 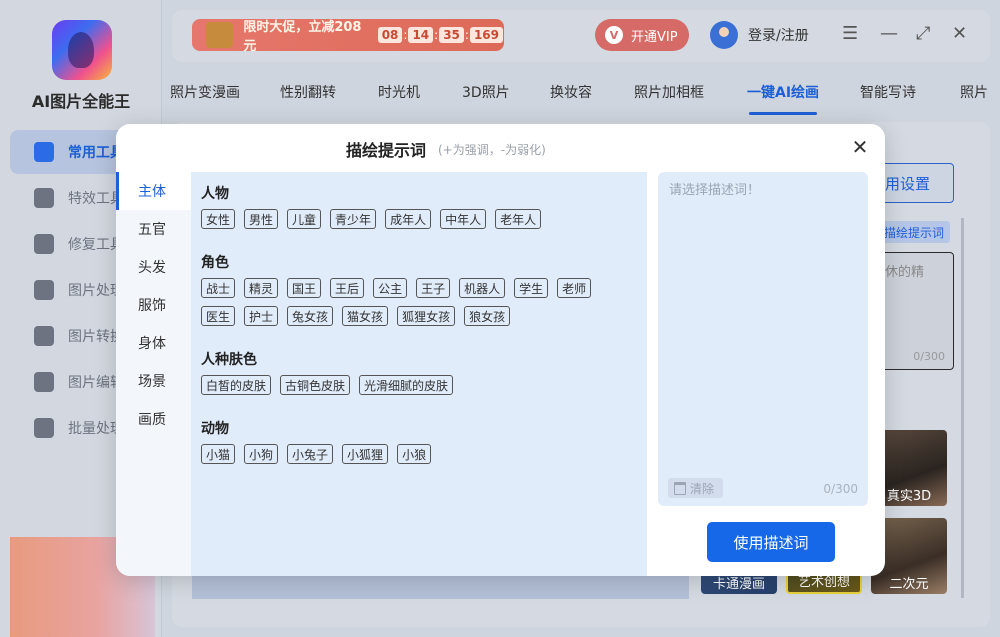 What do you see at coordinates (408, 219) in the screenshot?
I see `tag-item: 成年人` at bounding box center [408, 219].